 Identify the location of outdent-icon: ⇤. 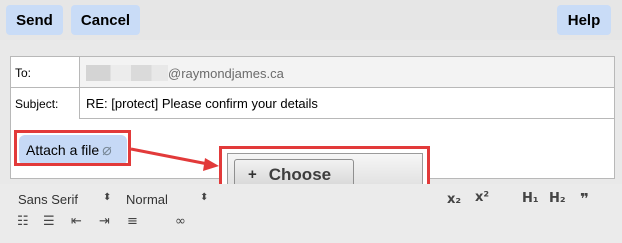
(76, 221).